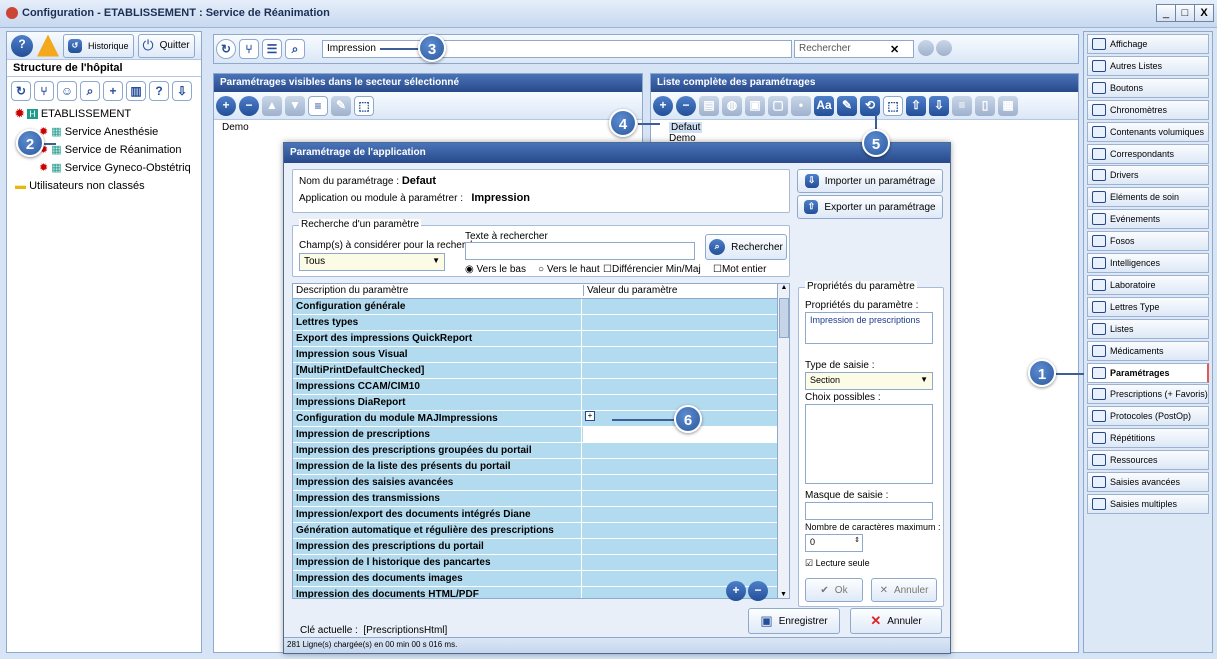  What do you see at coordinates (90, 91) in the screenshot?
I see `zoom-icon: ⌕` at bounding box center [90, 91].